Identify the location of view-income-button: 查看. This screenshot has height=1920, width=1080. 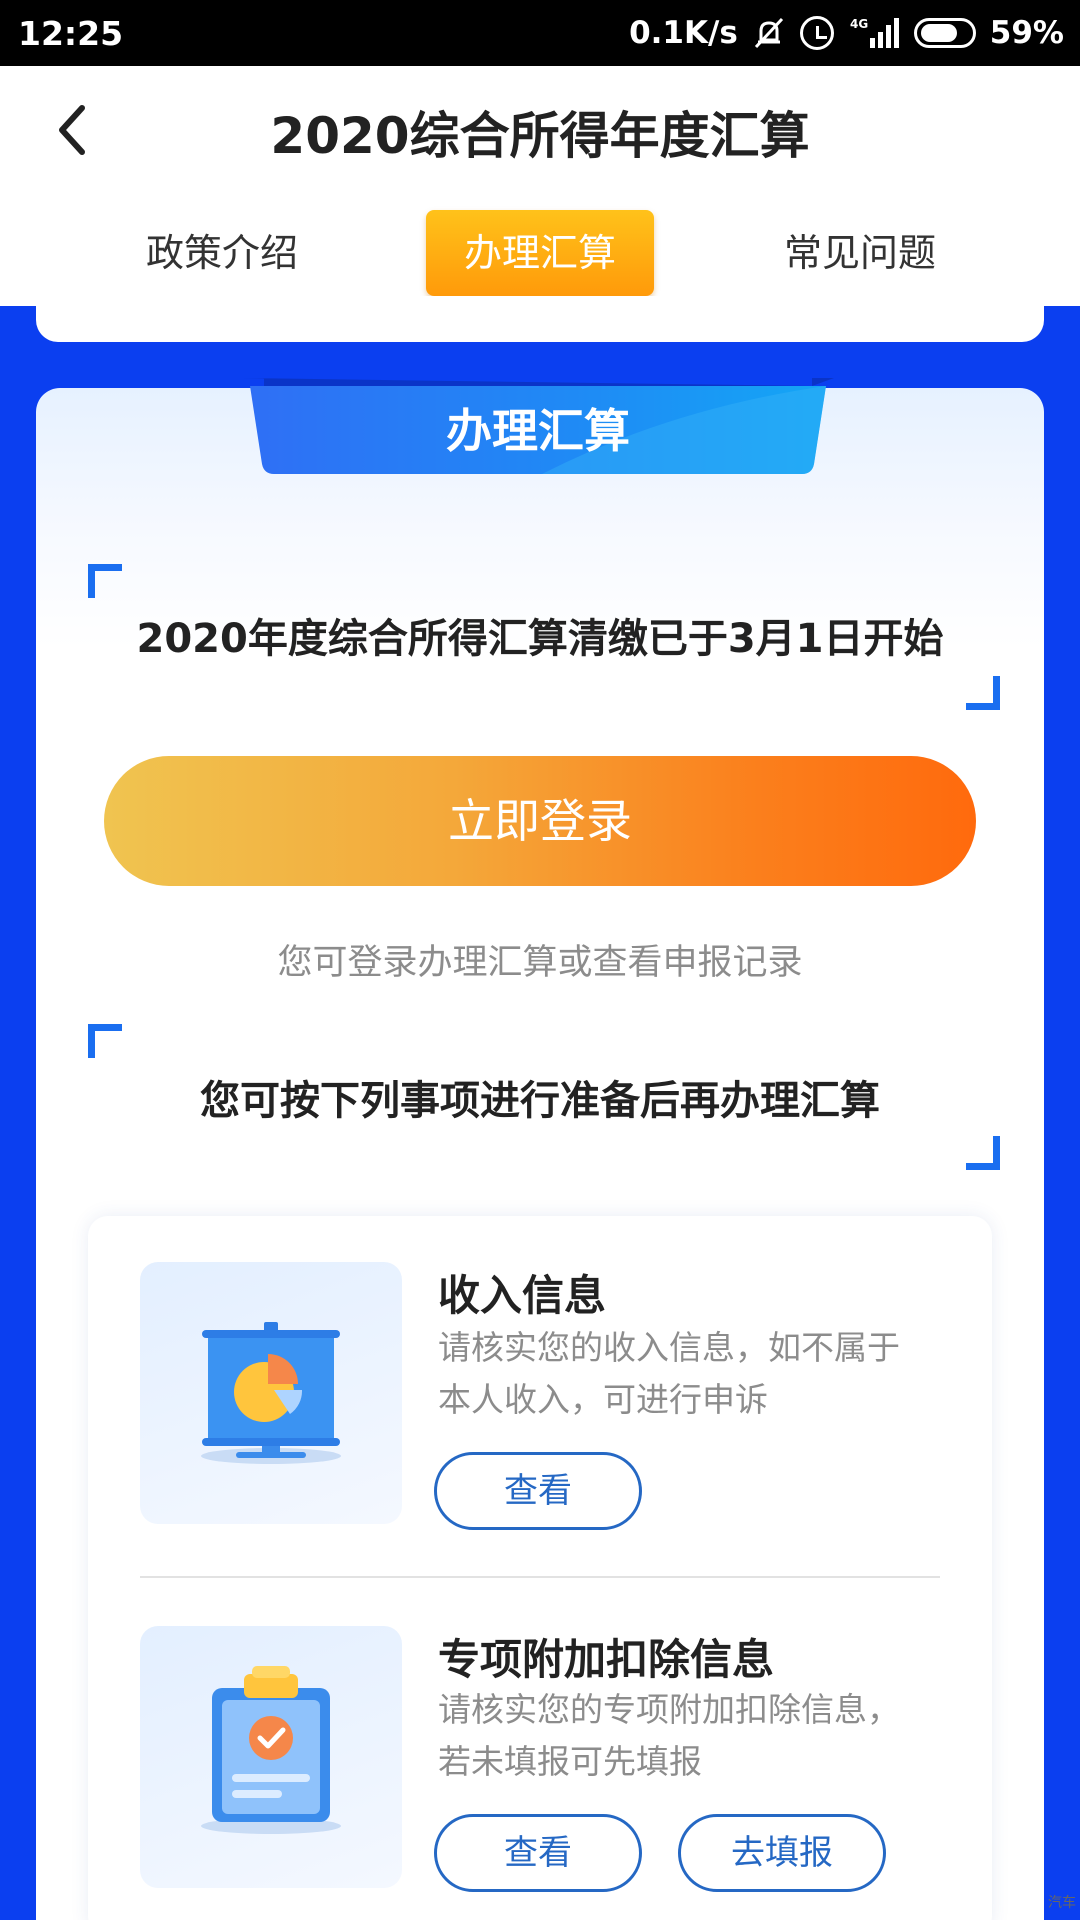
(538, 1491).